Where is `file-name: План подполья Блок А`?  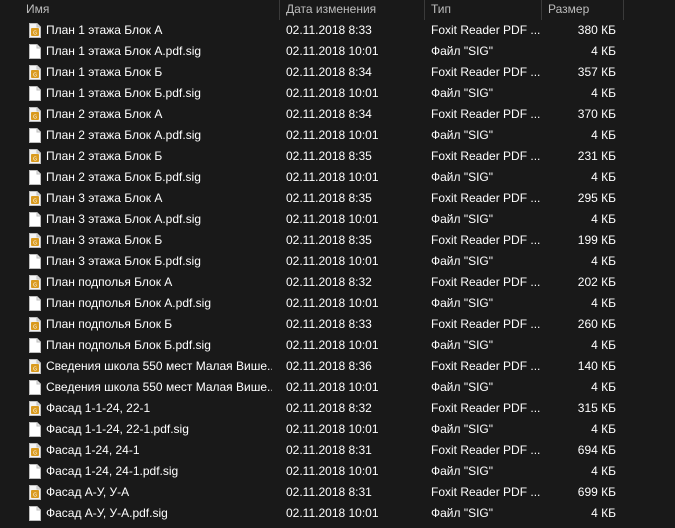 file-name: План подполья Блок А is located at coordinates (109, 282).